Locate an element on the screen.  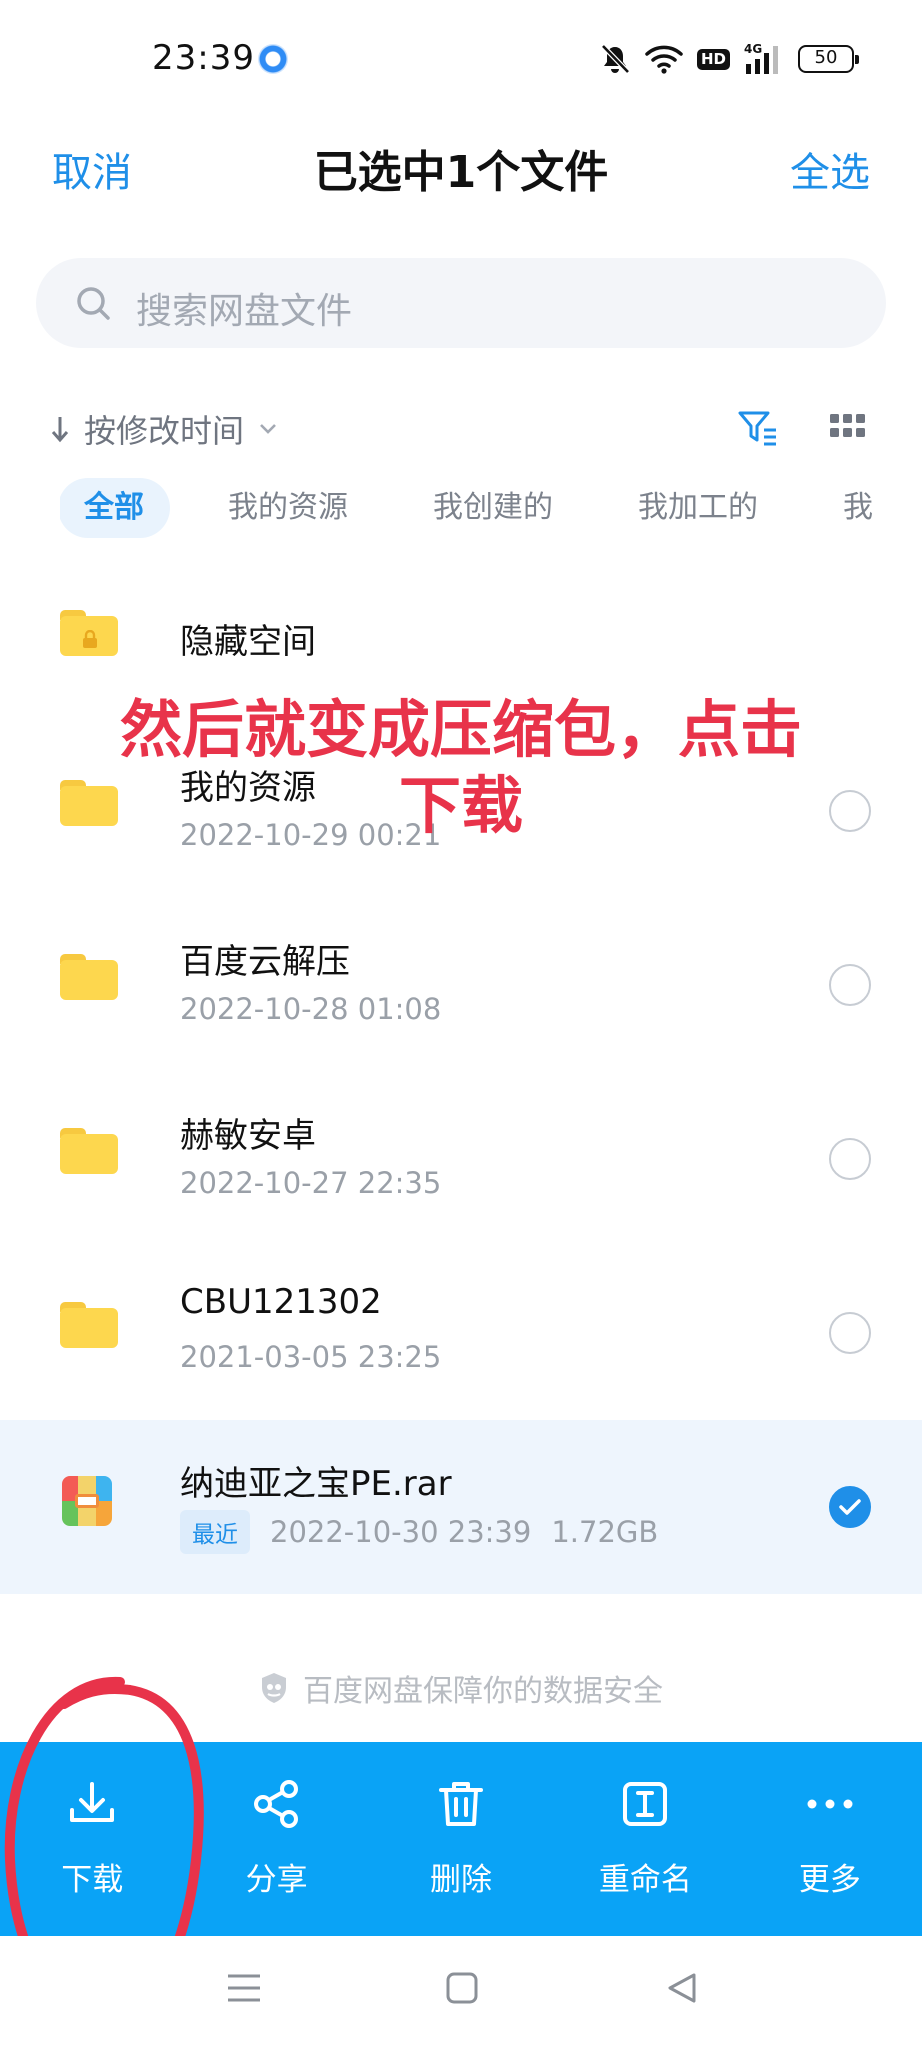
mute-icon is located at coordinates (615, 59).